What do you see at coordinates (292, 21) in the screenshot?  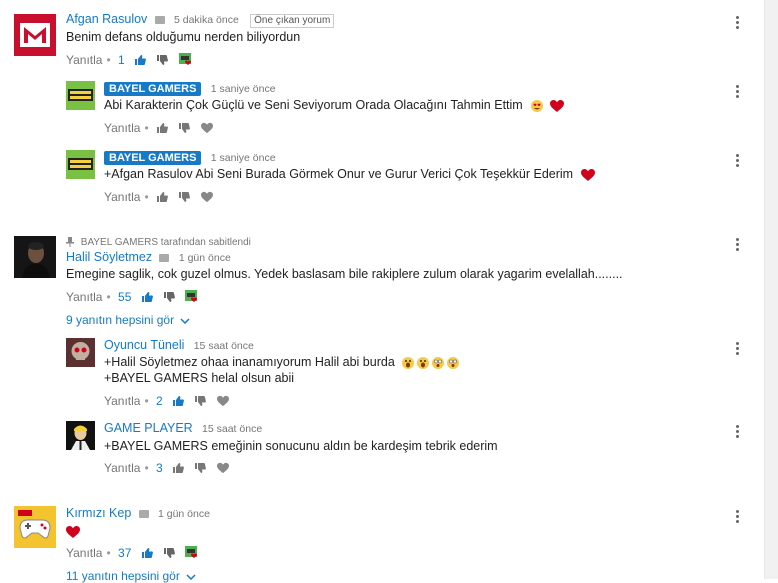 I see `featured-badge: Öne çıkan yorum` at bounding box center [292, 21].